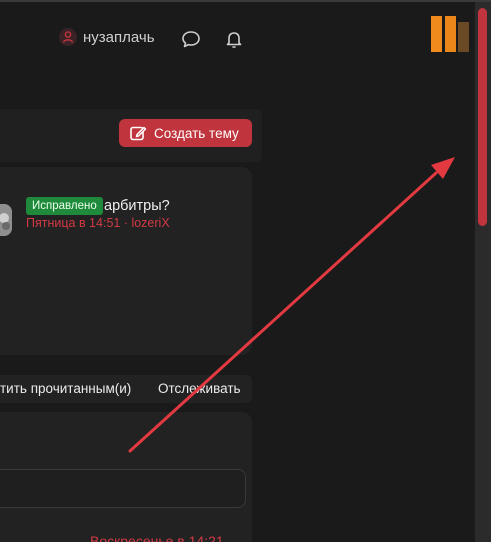  Describe the element at coordinates (199, 388) in the screenshot. I see `watch-button: Отслеживать` at that location.